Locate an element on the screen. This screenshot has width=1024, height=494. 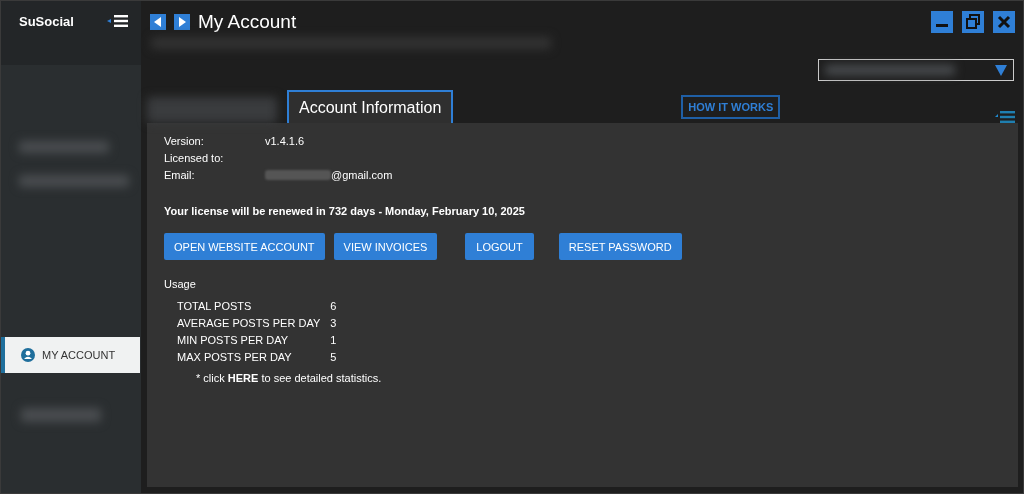
stat-label: TOTAL POSTS is located at coordinates (215, 306).